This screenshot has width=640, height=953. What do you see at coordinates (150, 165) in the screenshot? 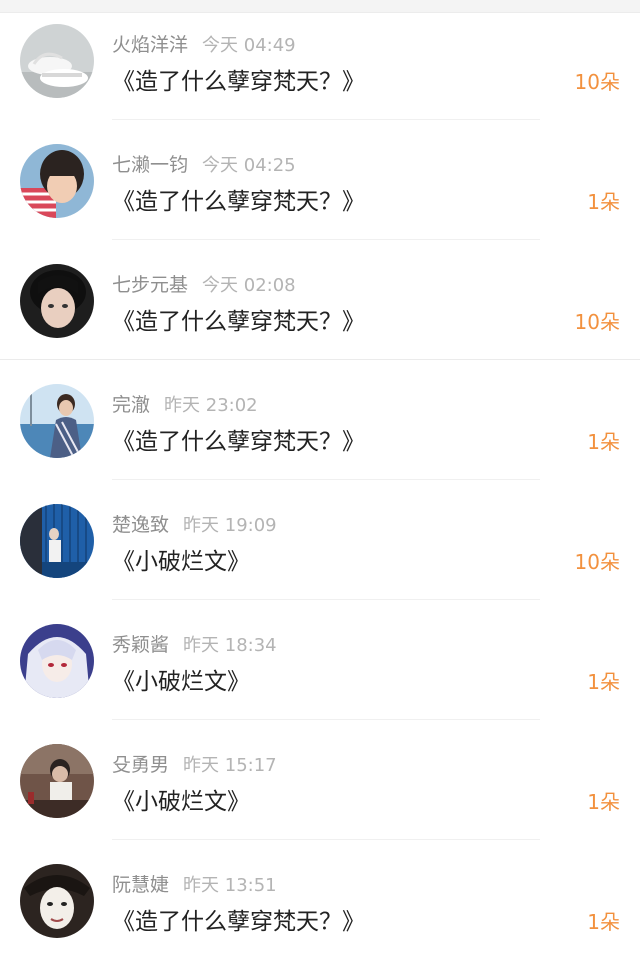
I see `username: 七濑一钧` at bounding box center [150, 165].